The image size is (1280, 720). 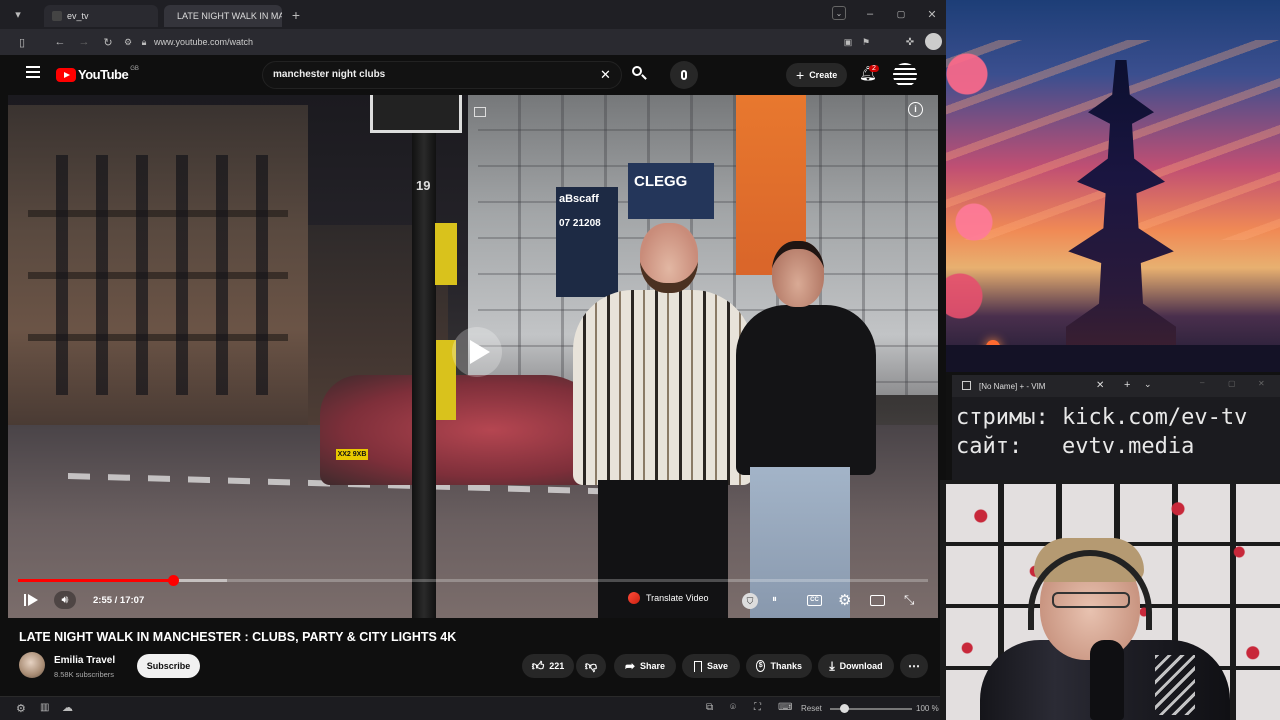 What do you see at coordinates (1232, 383) in the screenshot?
I see `vim-maximize-icon: ▢` at bounding box center [1232, 383].